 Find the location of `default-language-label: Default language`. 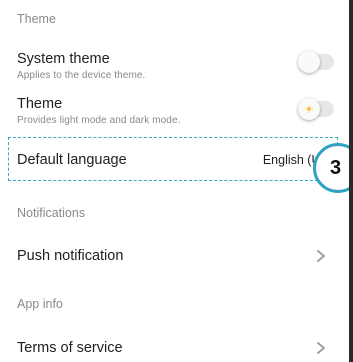

default-language-label: Default language is located at coordinates (72, 160).